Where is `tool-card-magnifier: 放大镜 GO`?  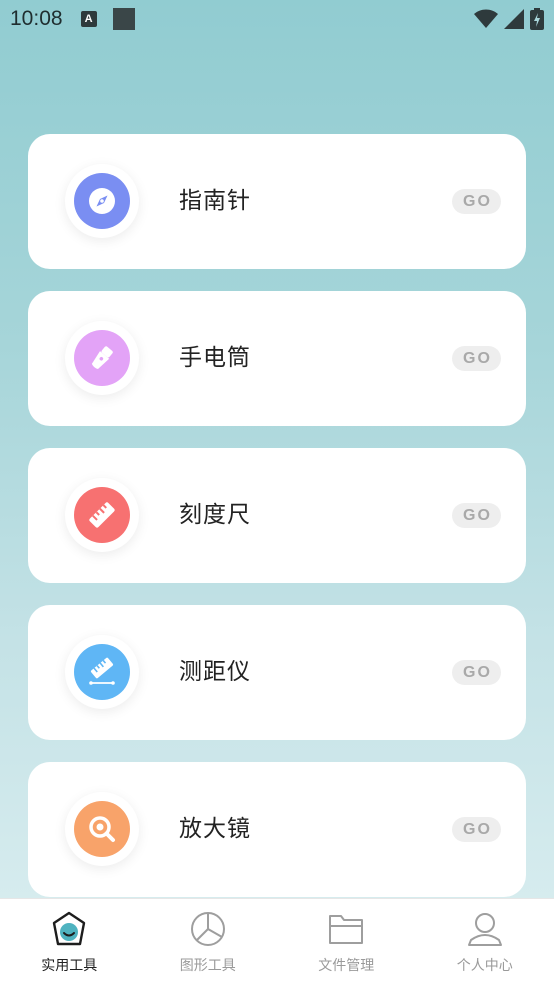 tool-card-magnifier: 放大镜 GO is located at coordinates (277, 829).